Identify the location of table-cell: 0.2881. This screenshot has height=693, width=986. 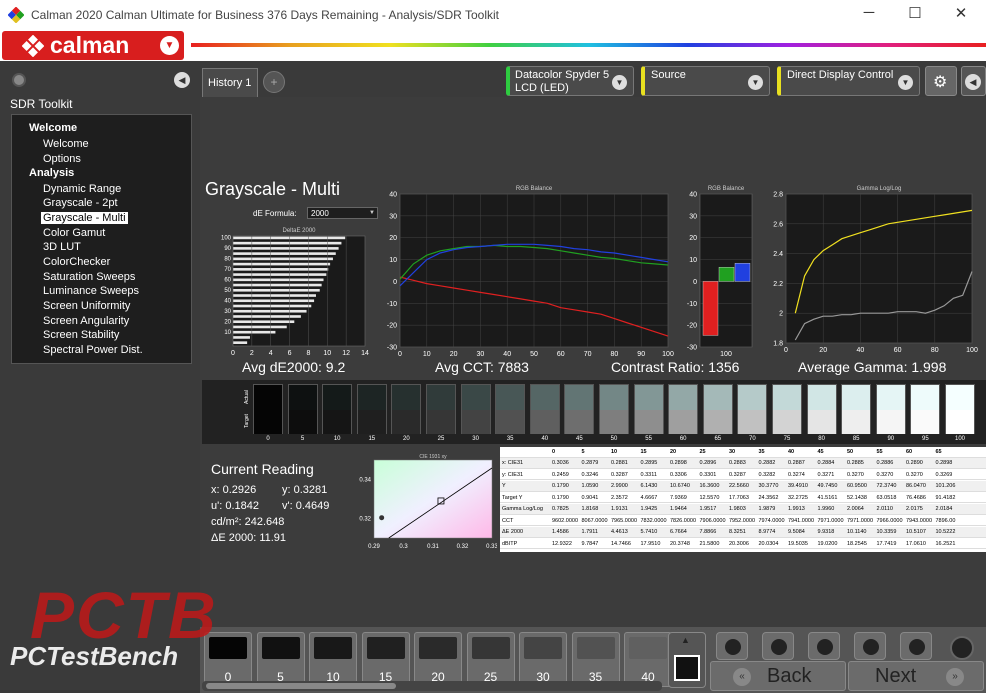
(619, 463).